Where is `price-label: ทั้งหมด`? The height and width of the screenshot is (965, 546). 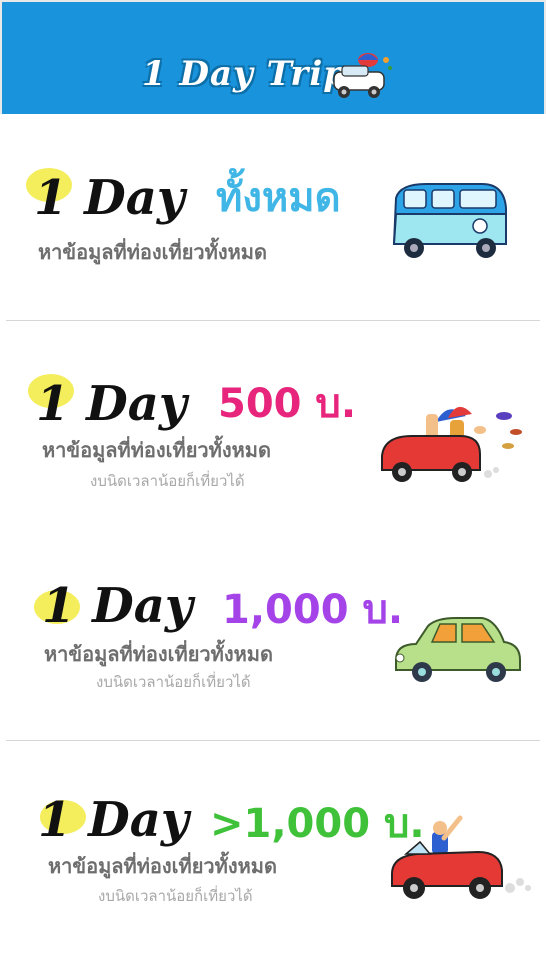
price-label: ทั้งหมด is located at coordinates (278, 198).